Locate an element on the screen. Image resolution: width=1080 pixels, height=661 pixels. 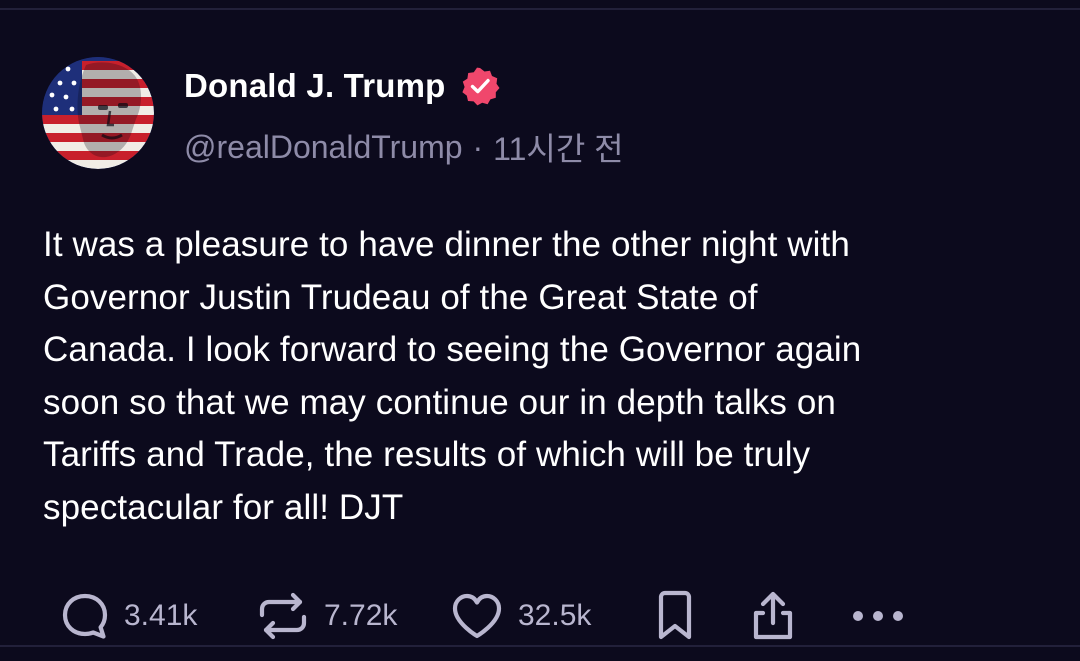
author-display-name: Donald J. Trump is located at coordinates (315, 86).